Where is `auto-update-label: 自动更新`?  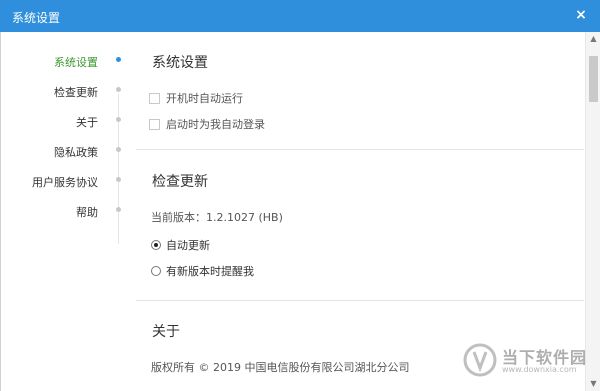
auto-update-label: 自动更新 is located at coordinates (188, 245).